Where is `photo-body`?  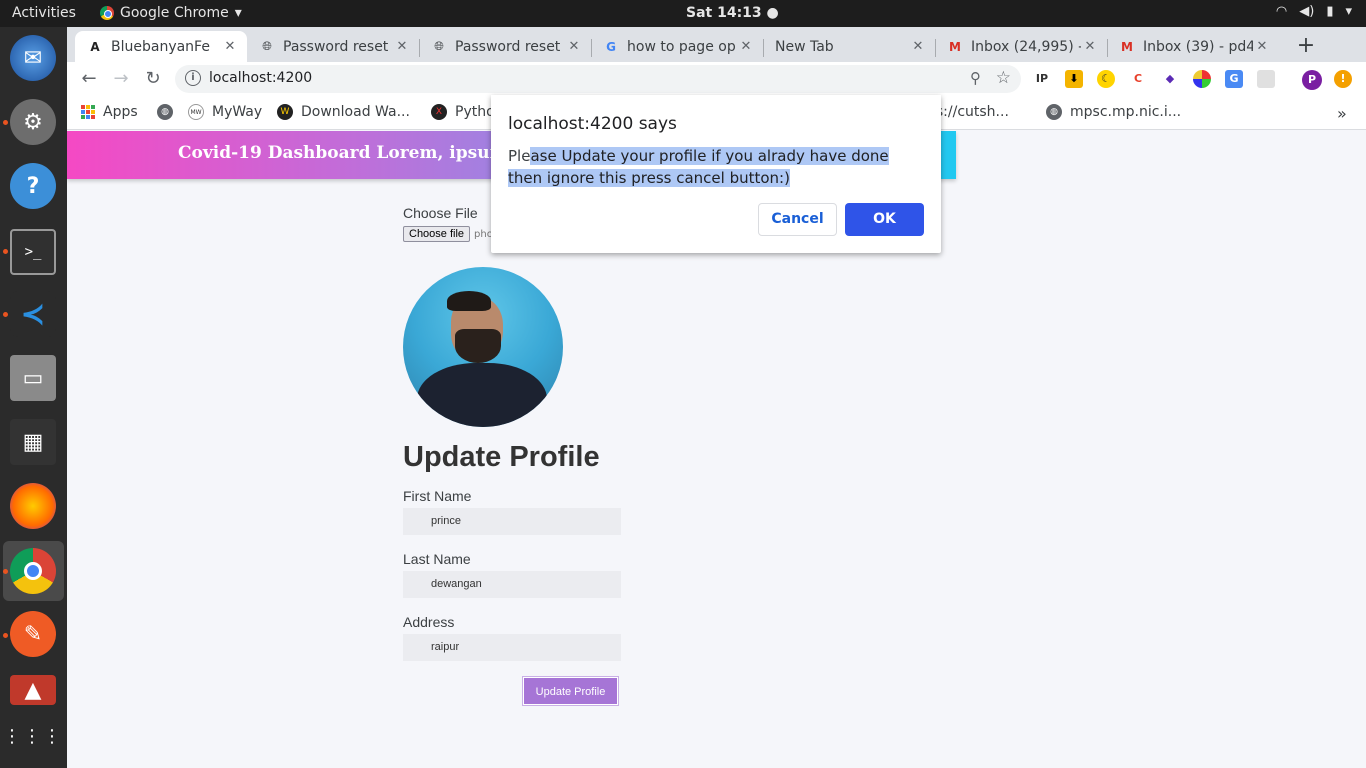
photo-body is located at coordinates (482, 395).